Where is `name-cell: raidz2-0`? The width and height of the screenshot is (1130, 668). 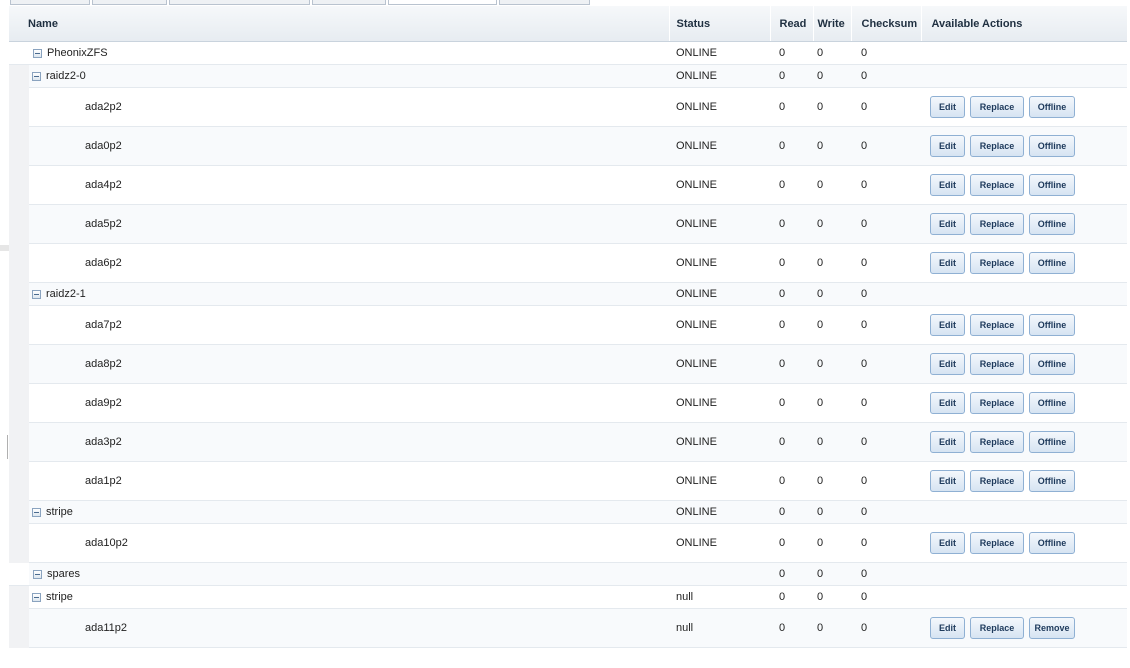
name-cell: raidz2-0 is located at coordinates (349, 76).